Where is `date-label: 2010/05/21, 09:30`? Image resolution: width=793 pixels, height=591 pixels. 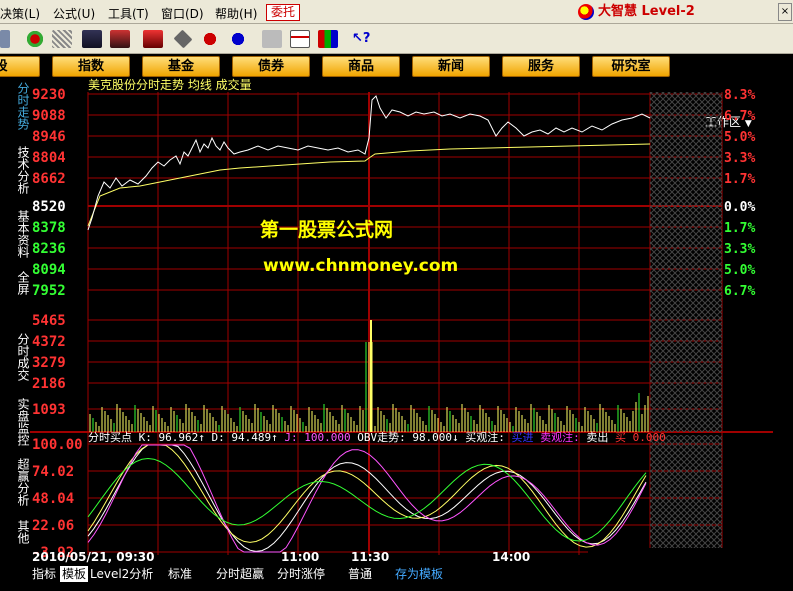 date-label: 2010/05/21, 09:30 is located at coordinates (93, 557).